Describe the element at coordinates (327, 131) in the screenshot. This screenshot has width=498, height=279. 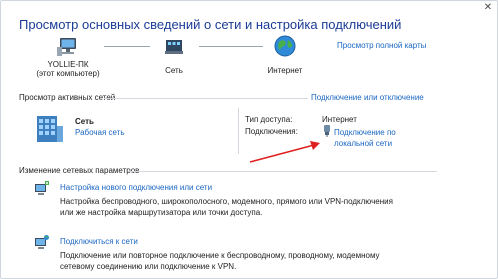
I see `ethernet-icon` at that location.